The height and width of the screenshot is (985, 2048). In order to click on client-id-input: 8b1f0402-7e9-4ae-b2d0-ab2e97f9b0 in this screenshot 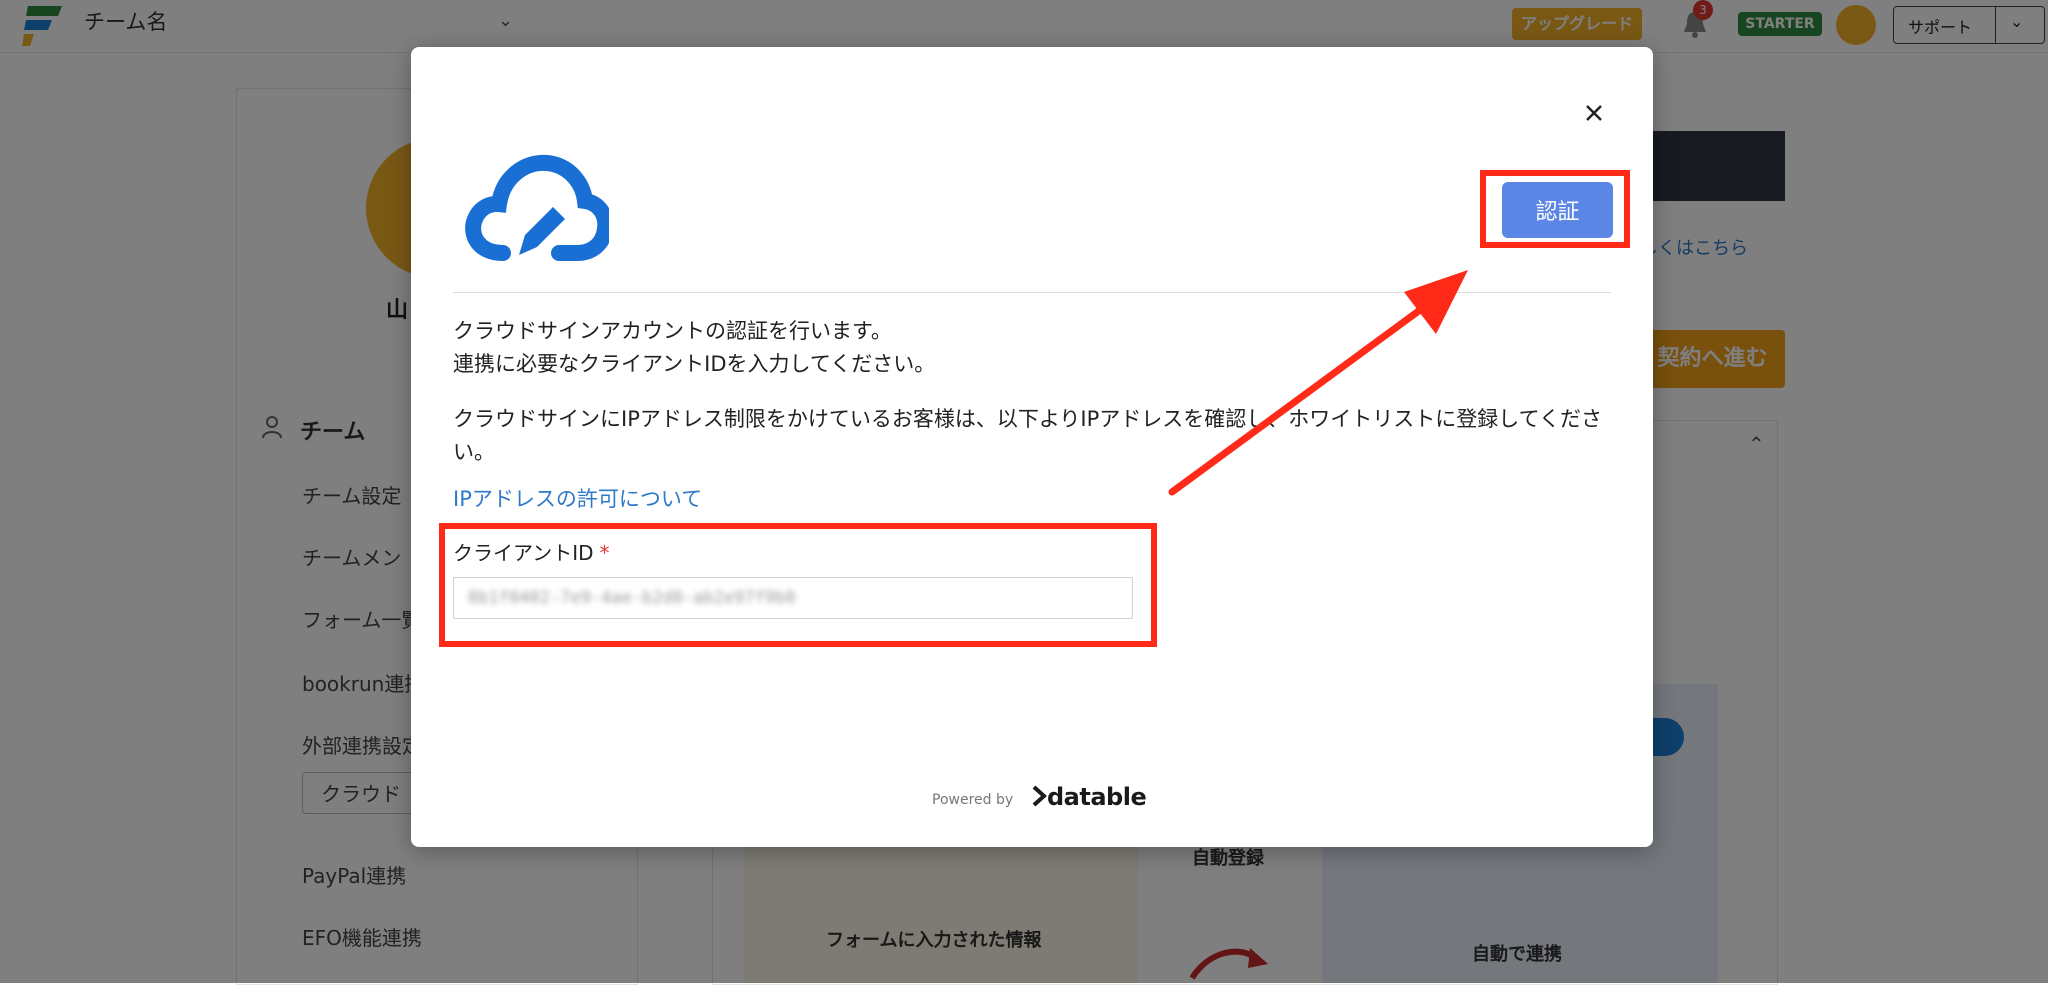, I will do `click(793, 598)`.